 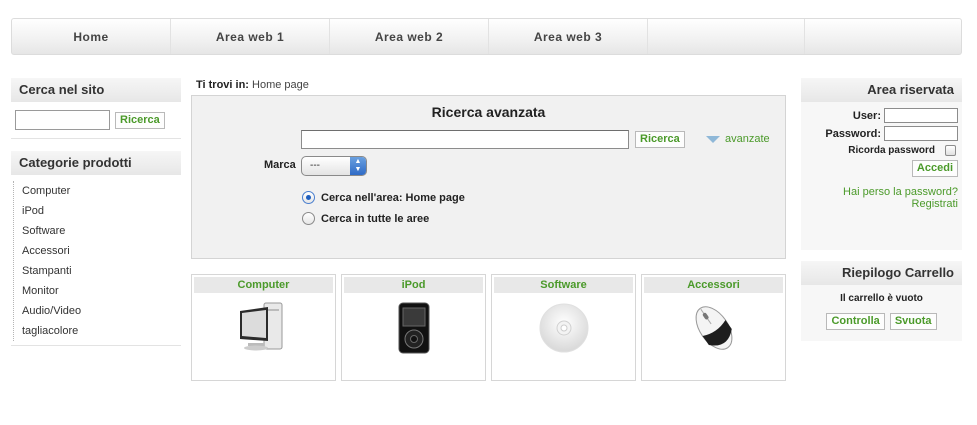 What do you see at coordinates (250, 36) in the screenshot?
I see `nav-area-web-1: Area web 1` at bounding box center [250, 36].